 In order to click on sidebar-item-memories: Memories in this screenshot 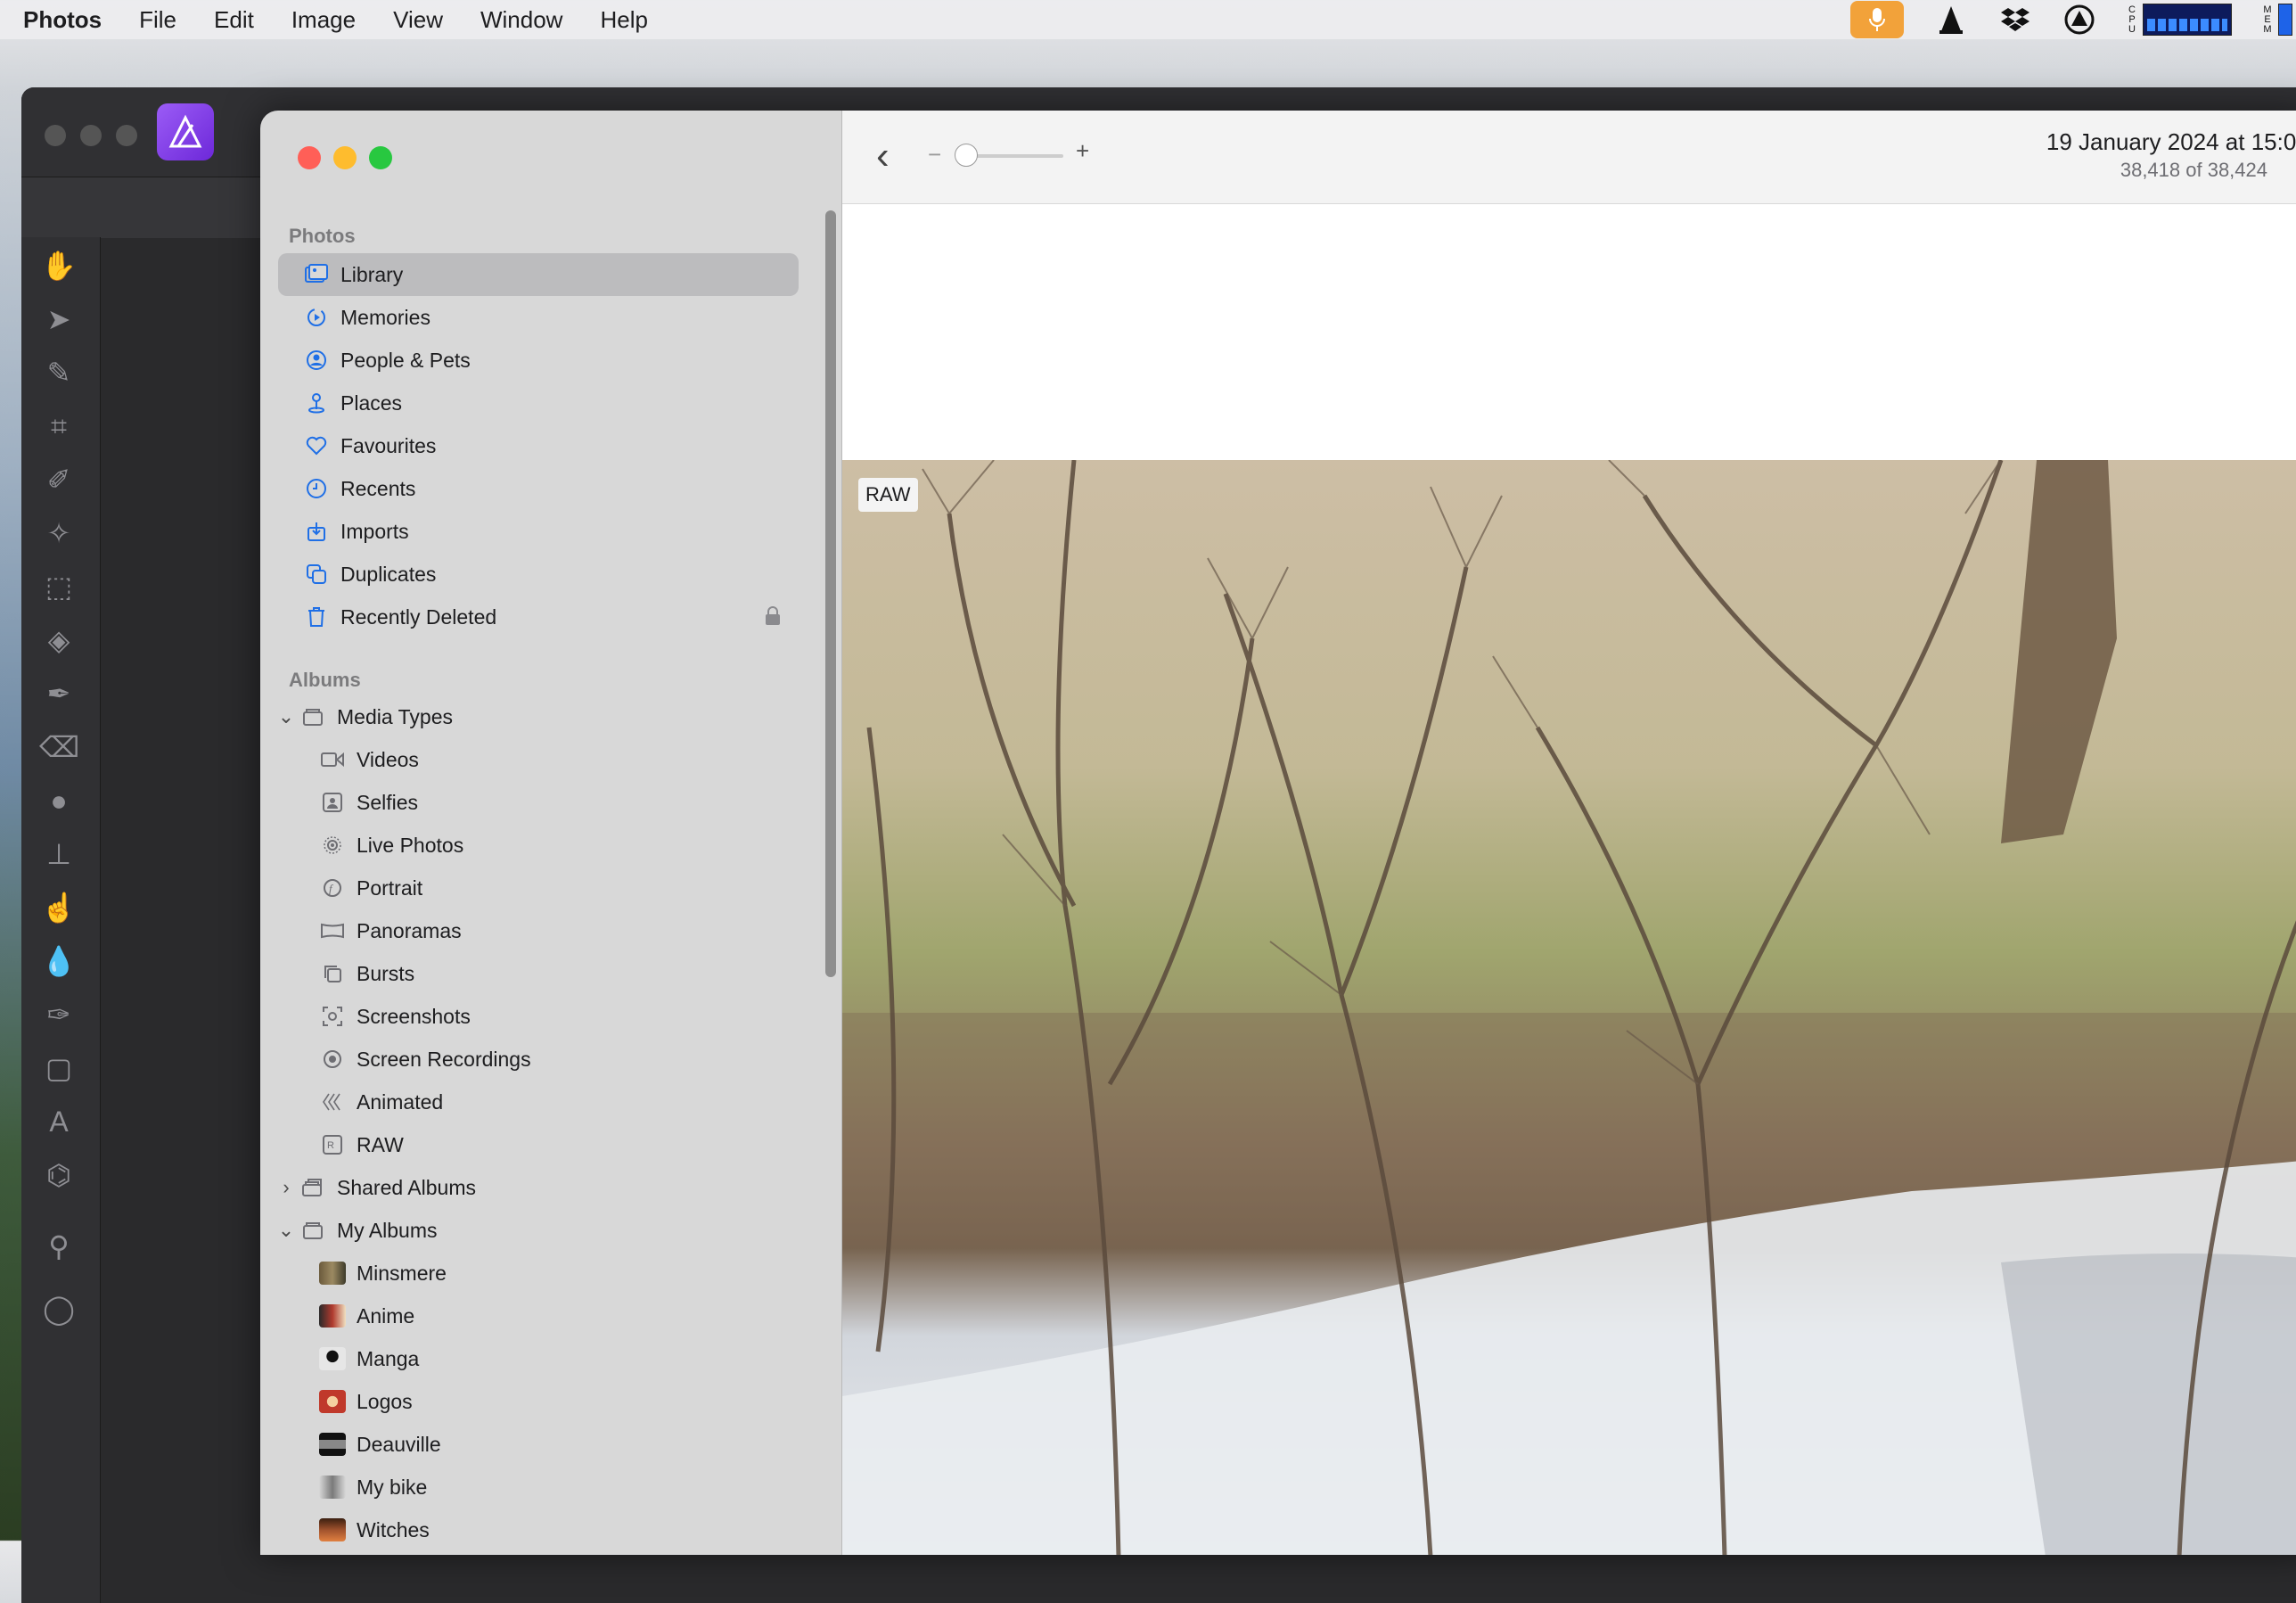, I will do `click(538, 317)`.